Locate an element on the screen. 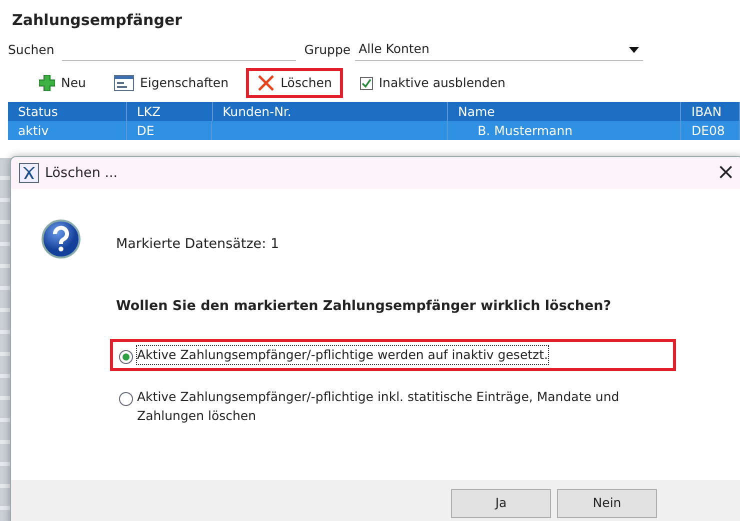 This screenshot has height=521, width=740. toolbar-button: Neu is located at coordinates (62, 83).